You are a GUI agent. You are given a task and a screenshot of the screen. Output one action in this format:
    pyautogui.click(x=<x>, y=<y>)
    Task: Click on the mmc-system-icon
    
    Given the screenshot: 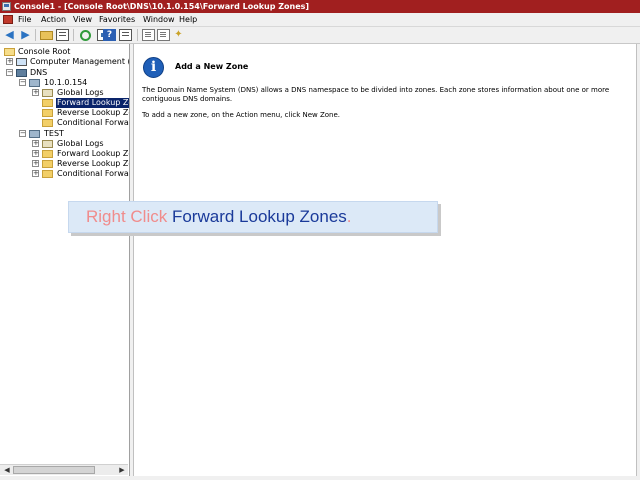 What is the action you would take?
    pyautogui.click(x=8, y=19)
    